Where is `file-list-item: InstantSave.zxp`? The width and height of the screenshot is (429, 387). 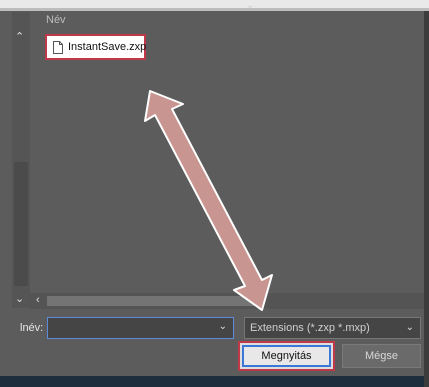 file-list-item: InstantSave.zxp is located at coordinates (95, 47).